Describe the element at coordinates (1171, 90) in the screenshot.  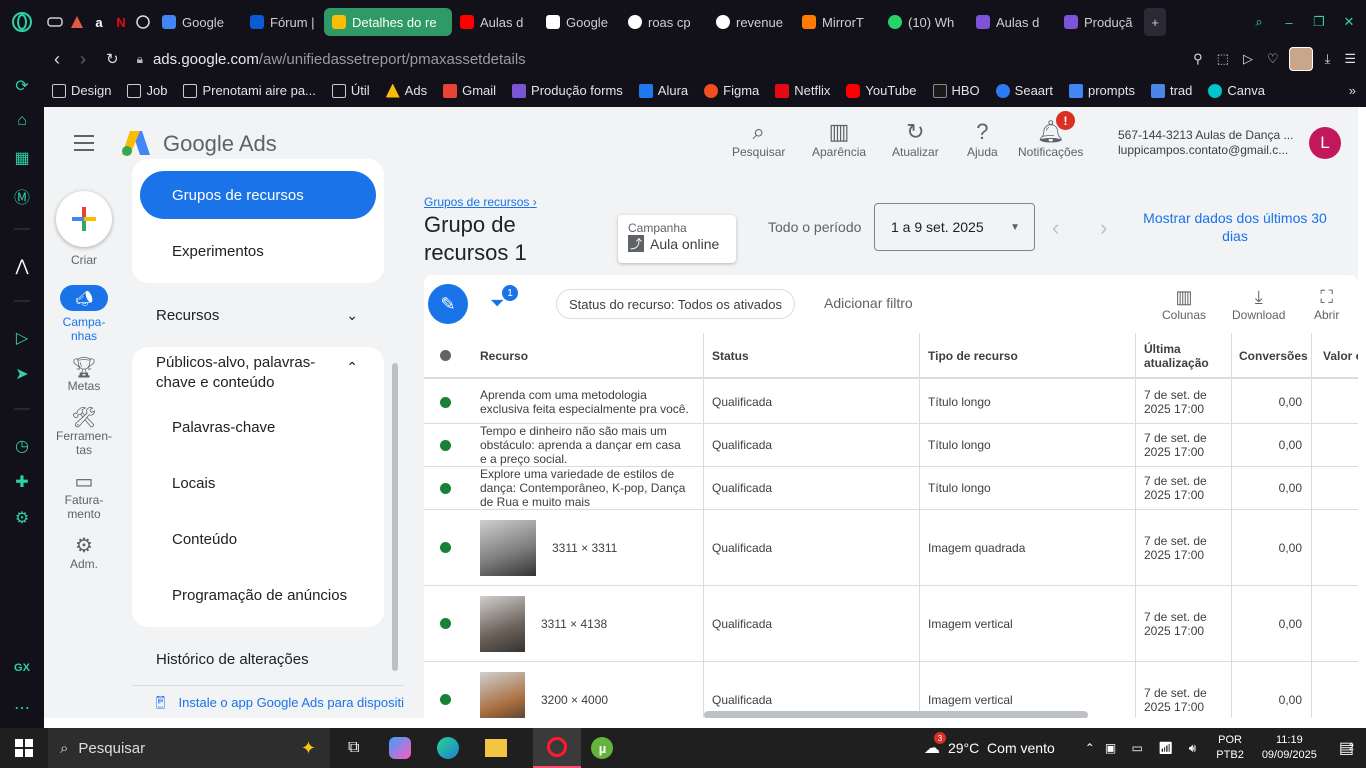
I see `bookmark-trad: trad` at that location.